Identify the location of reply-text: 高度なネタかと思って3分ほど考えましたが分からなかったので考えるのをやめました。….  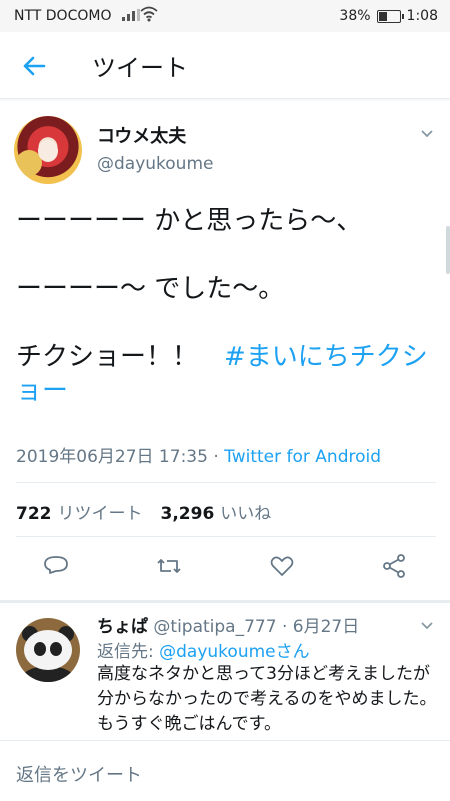
(267, 699).